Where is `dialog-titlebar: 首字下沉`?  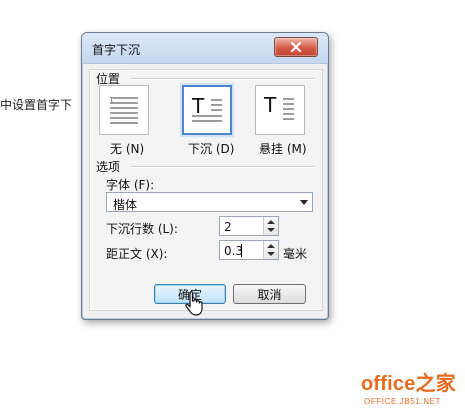 dialog-titlebar: 首字下沉 is located at coordinates (205, 48).